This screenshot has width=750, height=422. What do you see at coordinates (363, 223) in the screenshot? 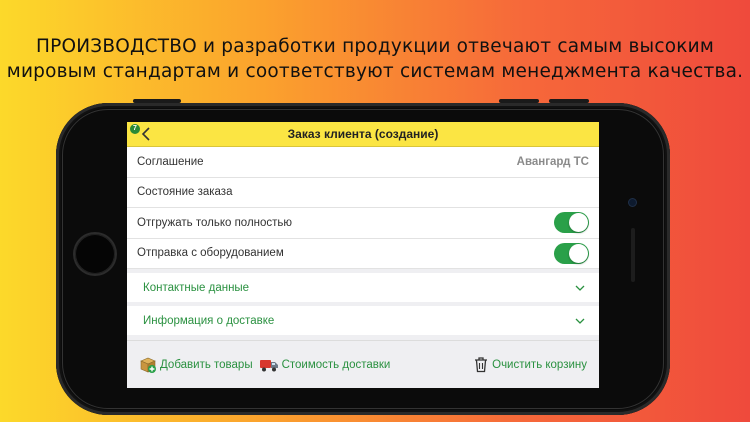
I see `ship-full-row: Отгружать только полностью` at bounding box center [363, 223].